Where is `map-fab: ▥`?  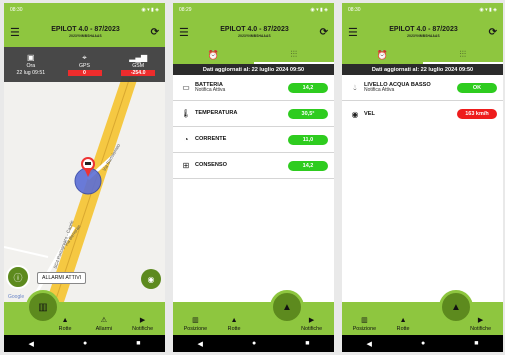
map-fab: ▥ is located at coordinates (43, 307).